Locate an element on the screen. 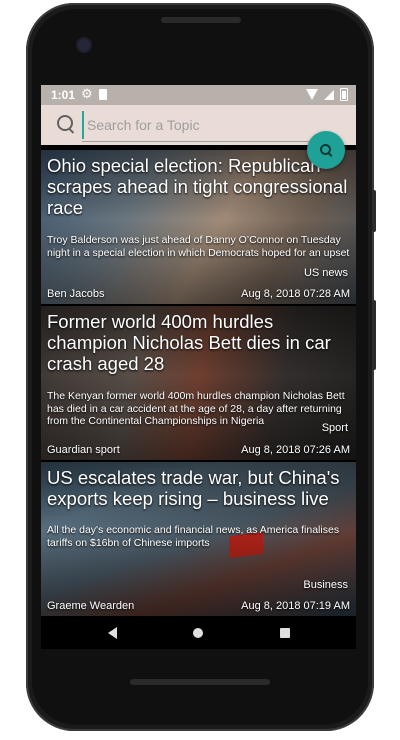 The width and height of the screenshot is (400, 740). power-button is located at coordinates (374, 211).